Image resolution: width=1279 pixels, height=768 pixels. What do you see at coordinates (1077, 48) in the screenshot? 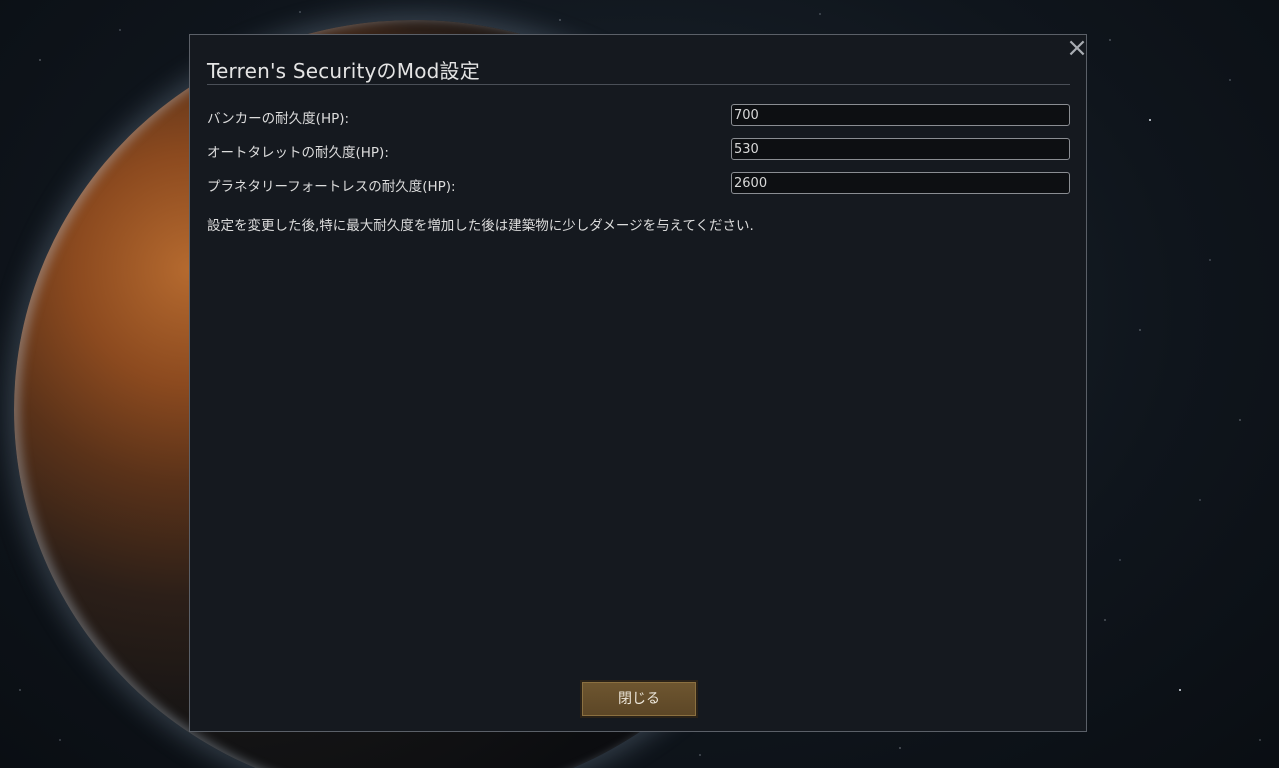
I see `close-icon: ×` at bounding box center [1077, 48].